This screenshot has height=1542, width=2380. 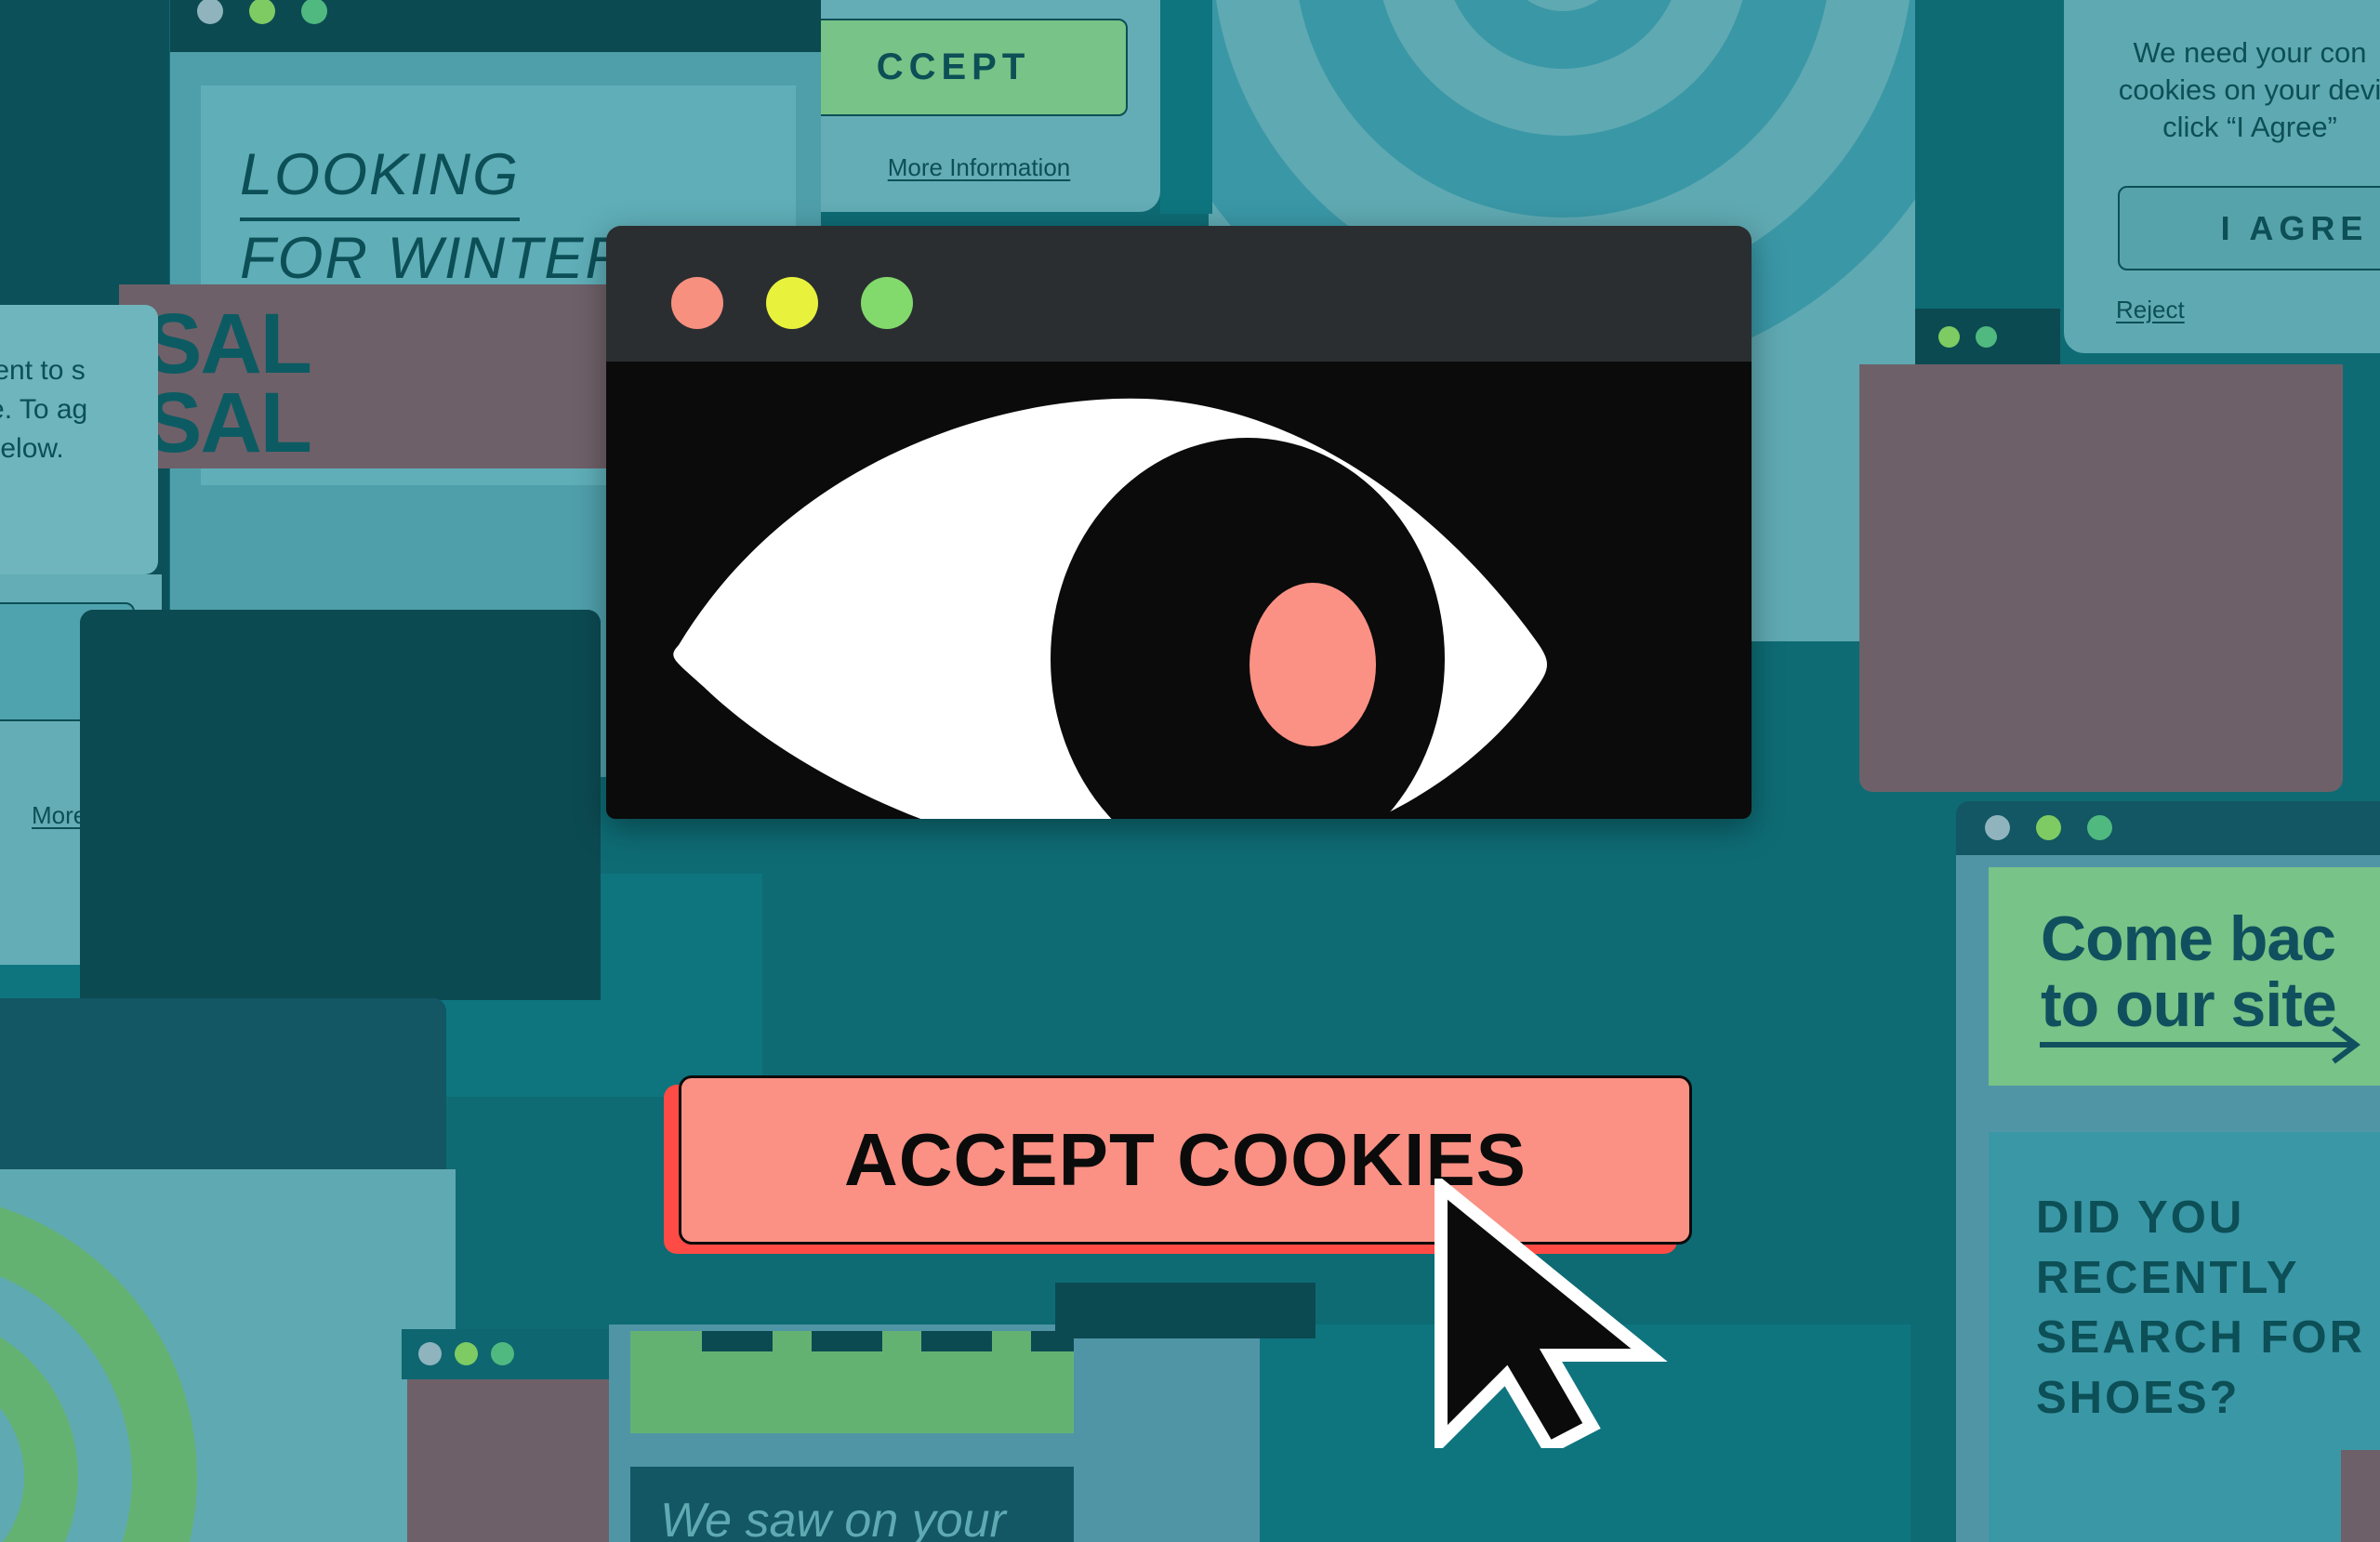 I want to click on recent-line-3: SEARCH FOR, so click(x=2200, y=1338).